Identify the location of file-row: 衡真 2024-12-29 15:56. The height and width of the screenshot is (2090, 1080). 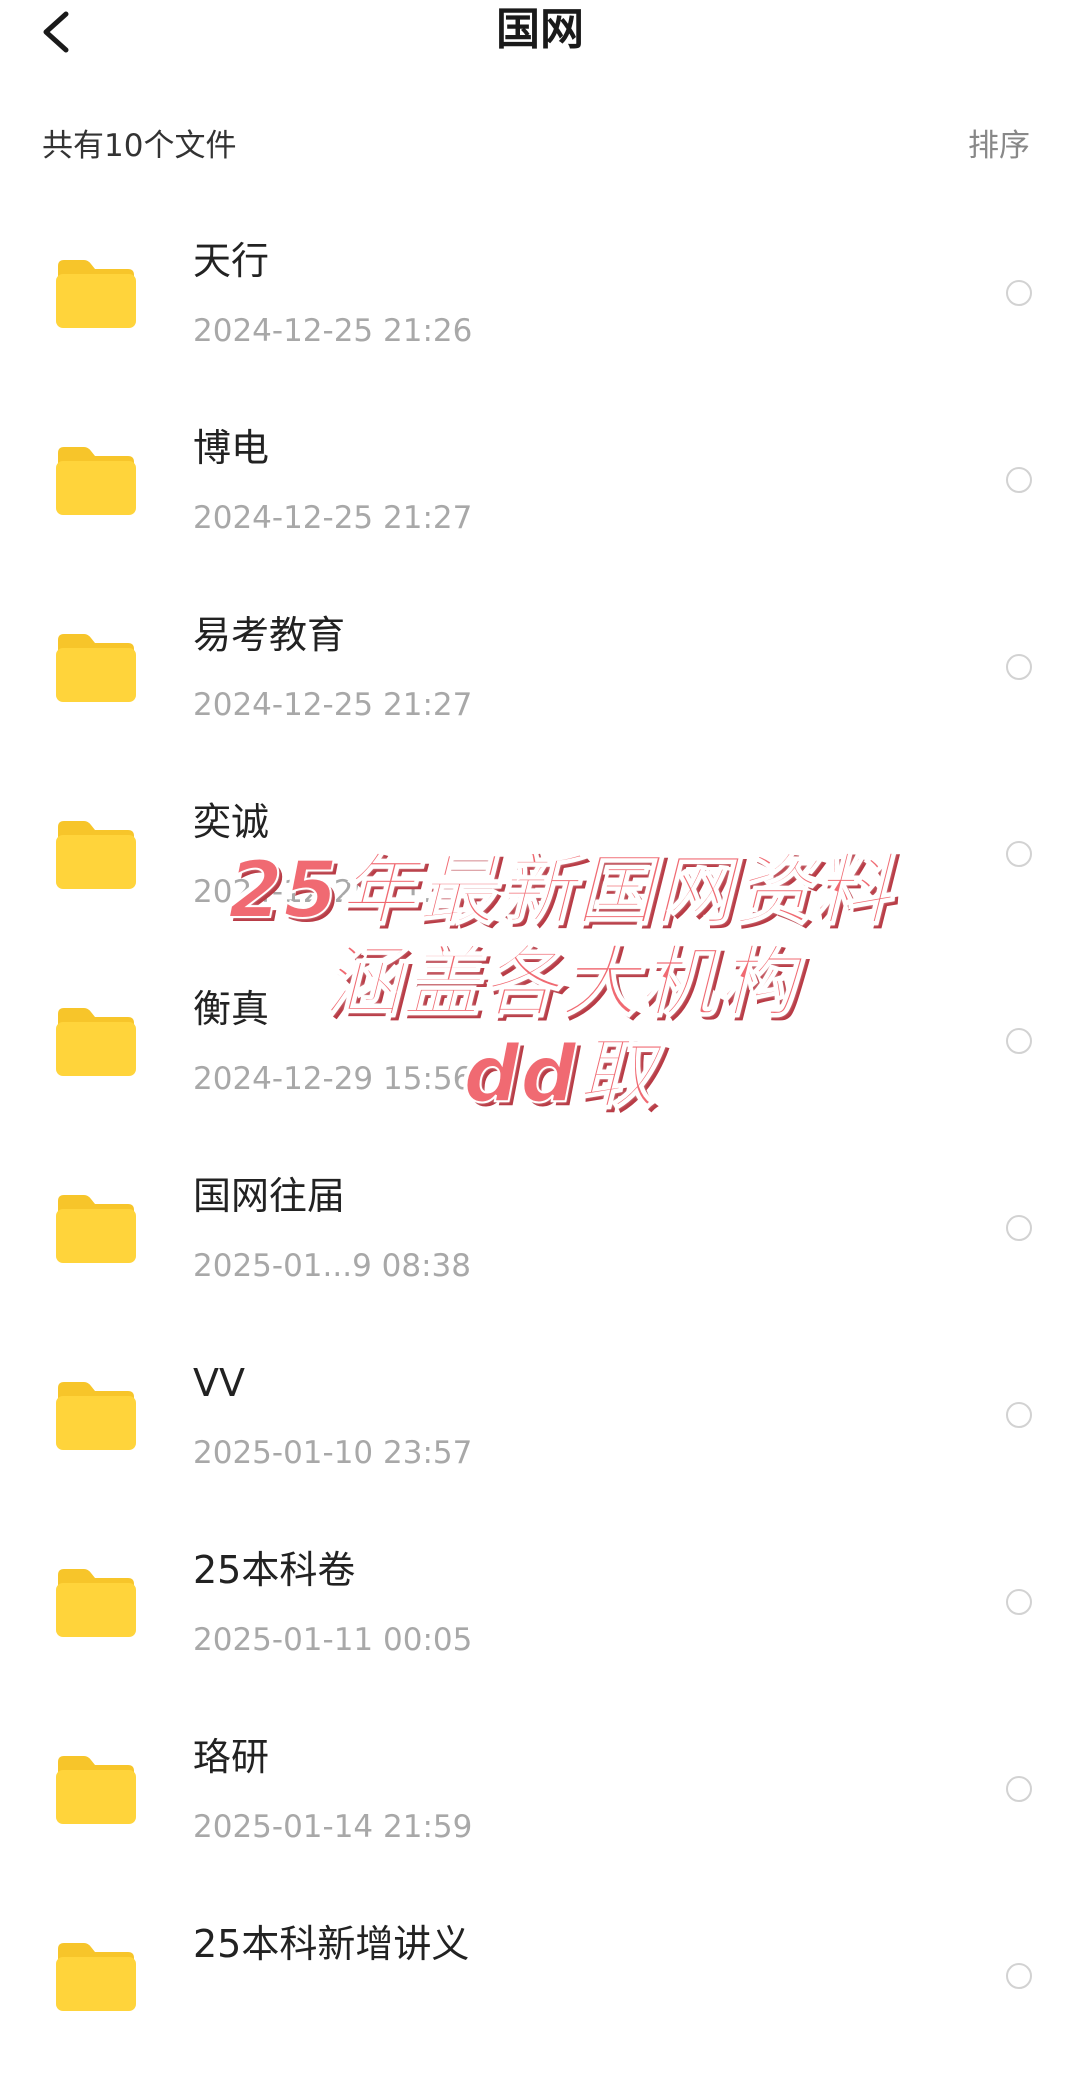
(540, 1061).